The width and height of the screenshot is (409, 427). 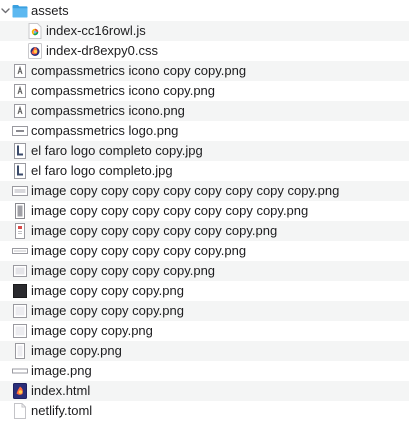 What do you see at coordinates (204, 111) in the screenshot?
I see `file-row: compassmetrics icono.png` at bounding box center [204, 111].